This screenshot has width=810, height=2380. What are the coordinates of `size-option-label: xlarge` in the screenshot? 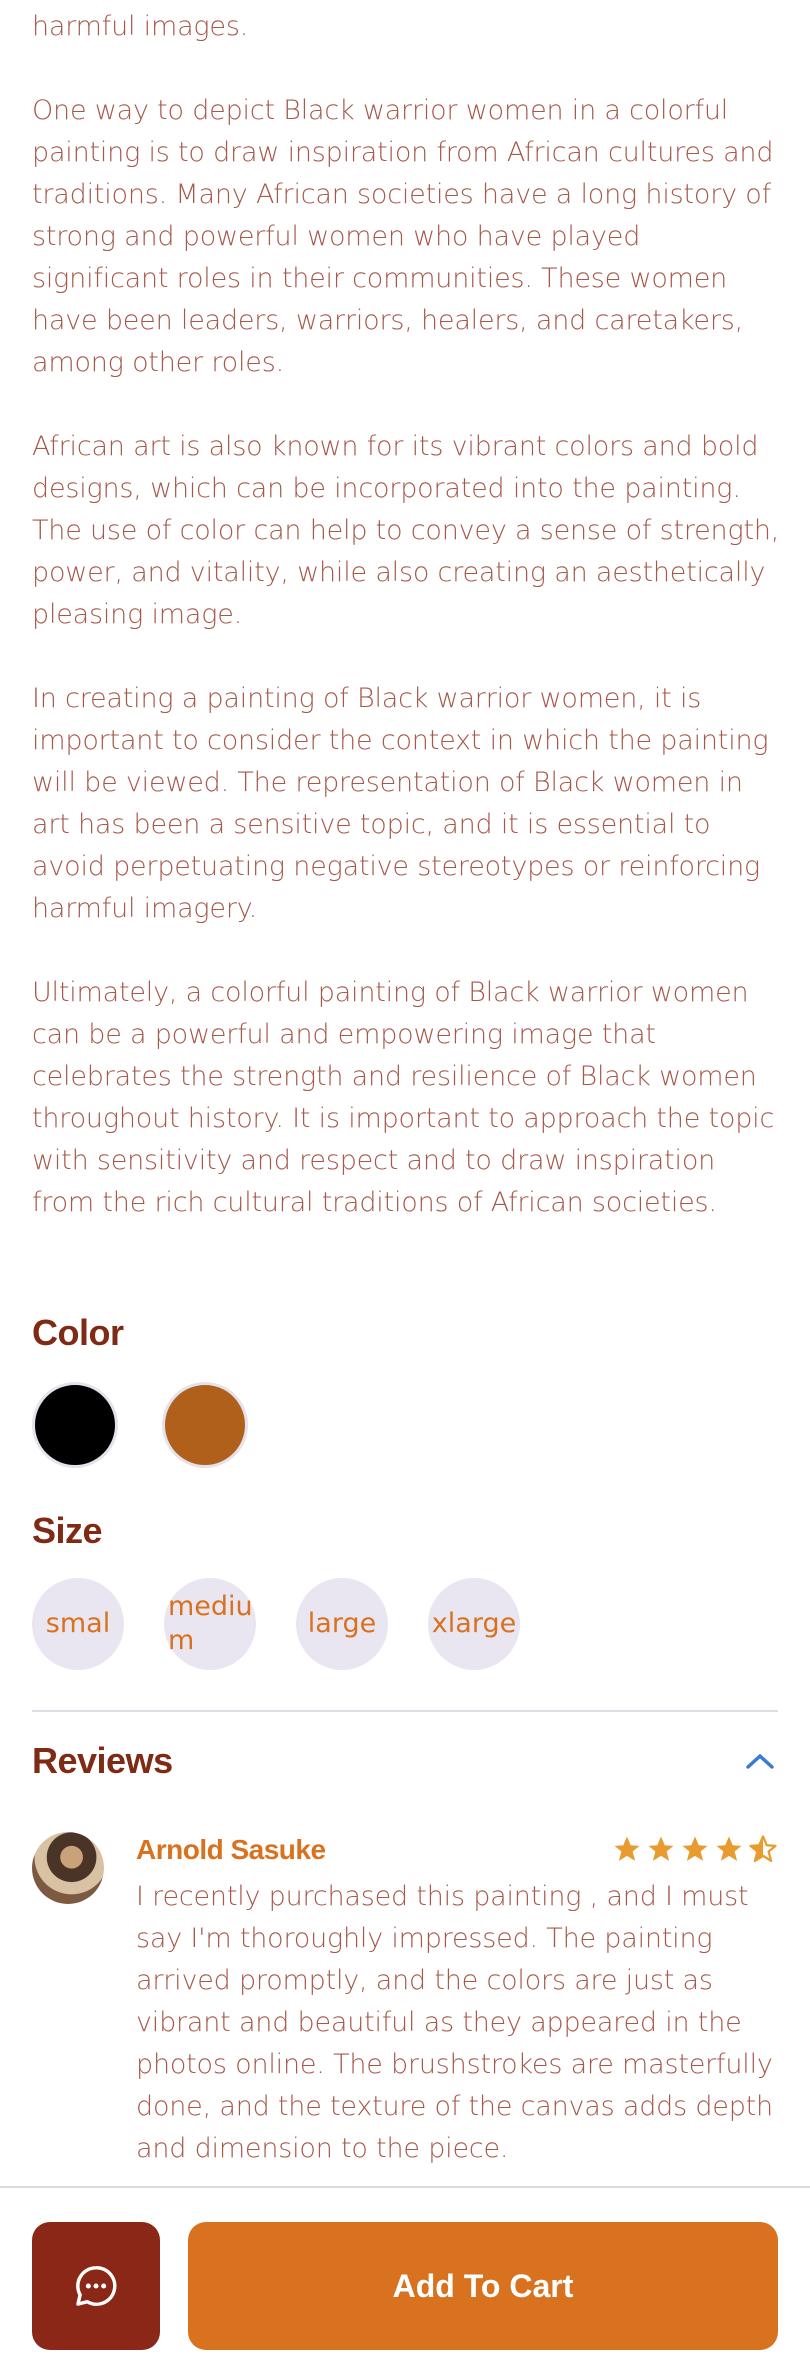 It's located at (474, 1623).